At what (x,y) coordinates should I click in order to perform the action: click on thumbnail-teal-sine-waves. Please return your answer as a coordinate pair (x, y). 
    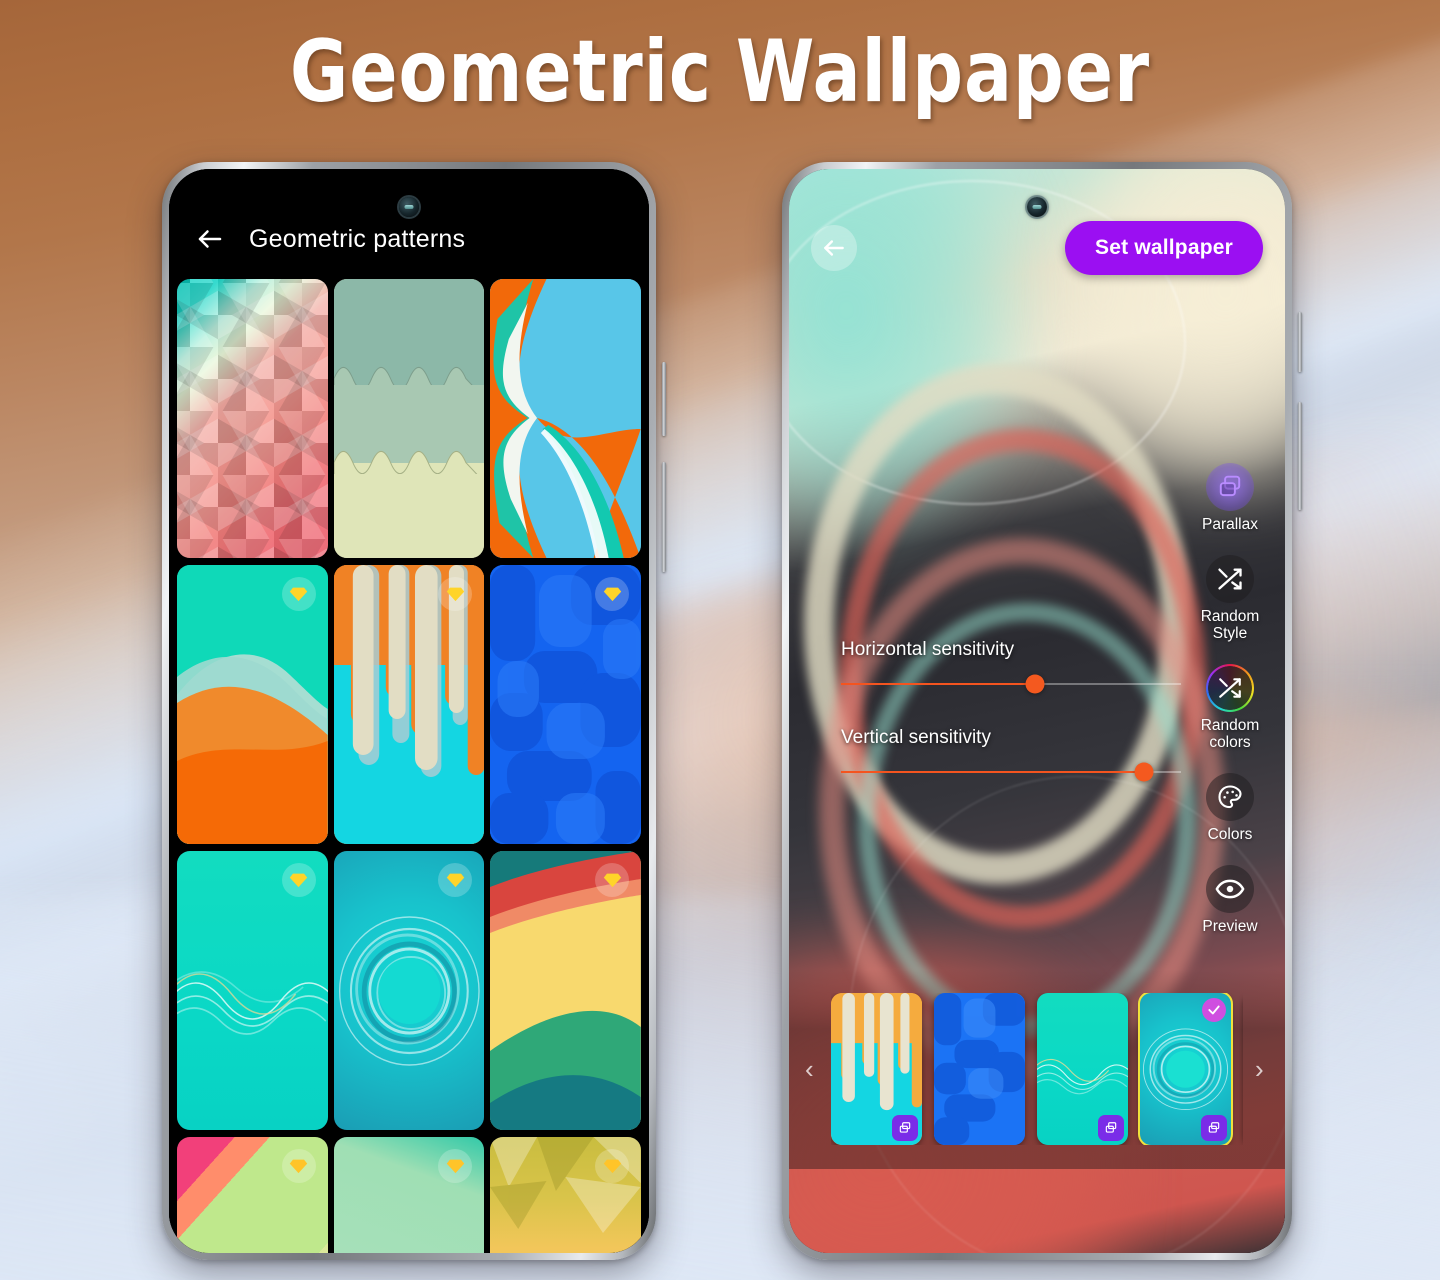
    Looking at the image, I should click on (1082, 1069).